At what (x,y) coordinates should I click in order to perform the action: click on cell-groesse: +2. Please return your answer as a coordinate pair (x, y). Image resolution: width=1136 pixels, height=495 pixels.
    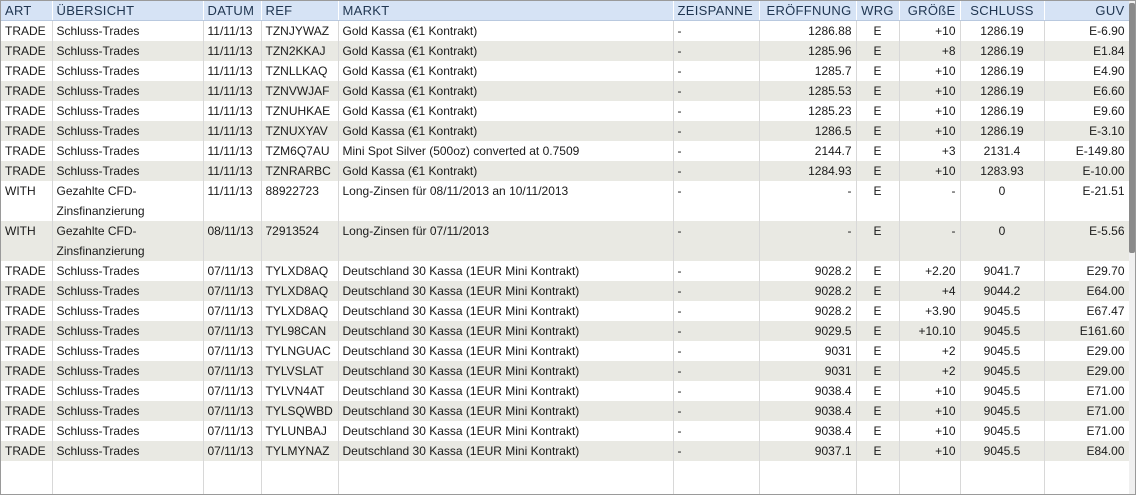
    Looking at the image, I should click on (930, 351).